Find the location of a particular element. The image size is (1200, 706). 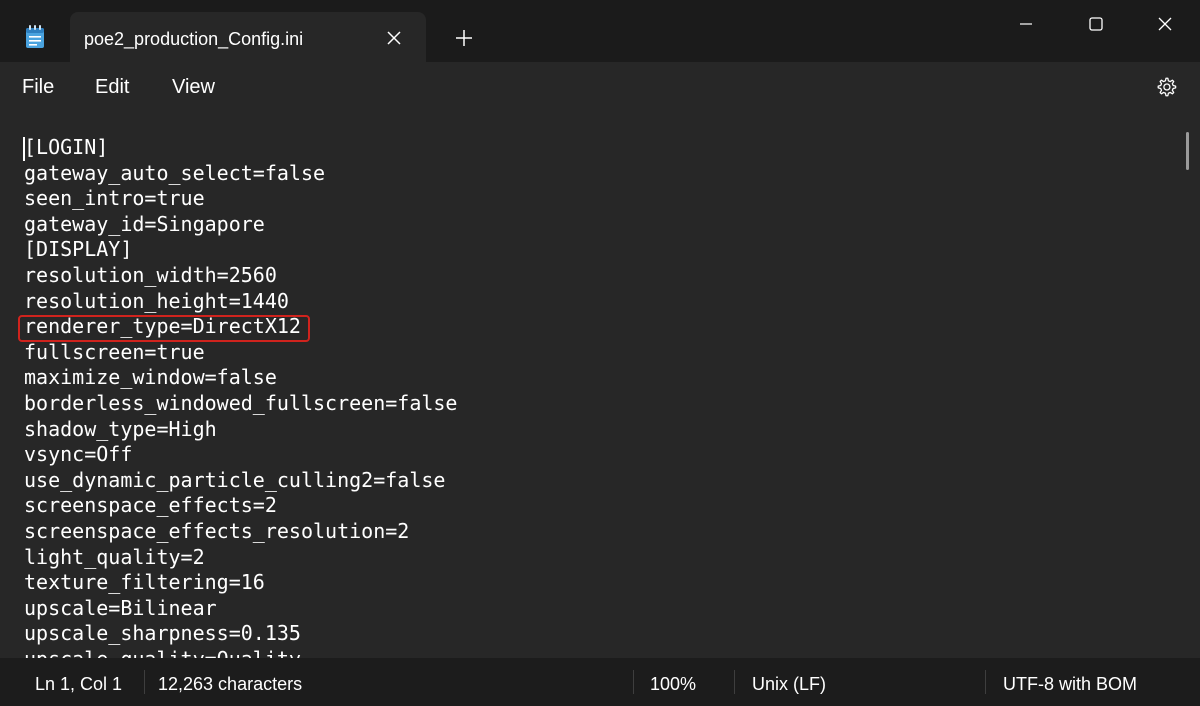

menu-bar: File Edit View is located at coordinates (600, 87).